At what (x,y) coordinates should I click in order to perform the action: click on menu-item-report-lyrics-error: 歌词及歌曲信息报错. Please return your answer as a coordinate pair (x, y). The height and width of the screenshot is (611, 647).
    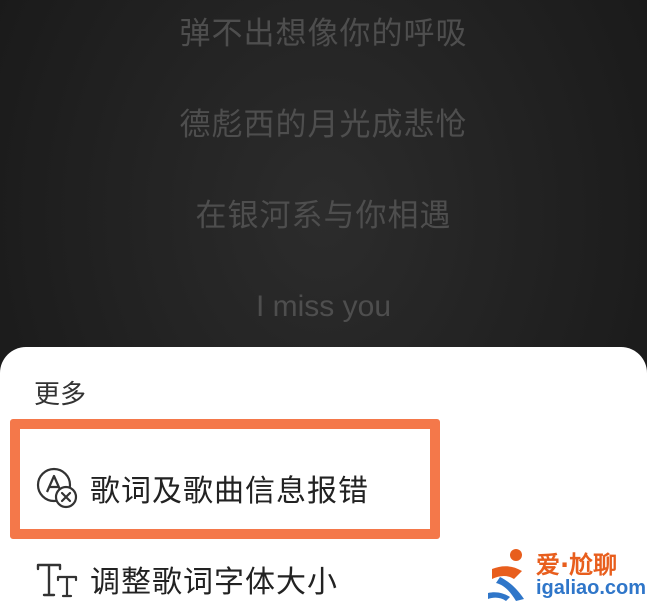
    Looking at the image, I should click on (201, 488).